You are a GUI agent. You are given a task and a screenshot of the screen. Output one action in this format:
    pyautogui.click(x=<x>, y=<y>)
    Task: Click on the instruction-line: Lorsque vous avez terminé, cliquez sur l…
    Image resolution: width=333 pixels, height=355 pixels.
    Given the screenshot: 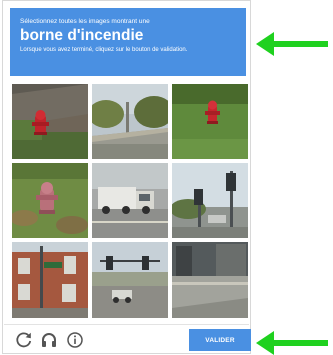 What is the action you would take?
    pyautogui.click(x=104, y=50)
    